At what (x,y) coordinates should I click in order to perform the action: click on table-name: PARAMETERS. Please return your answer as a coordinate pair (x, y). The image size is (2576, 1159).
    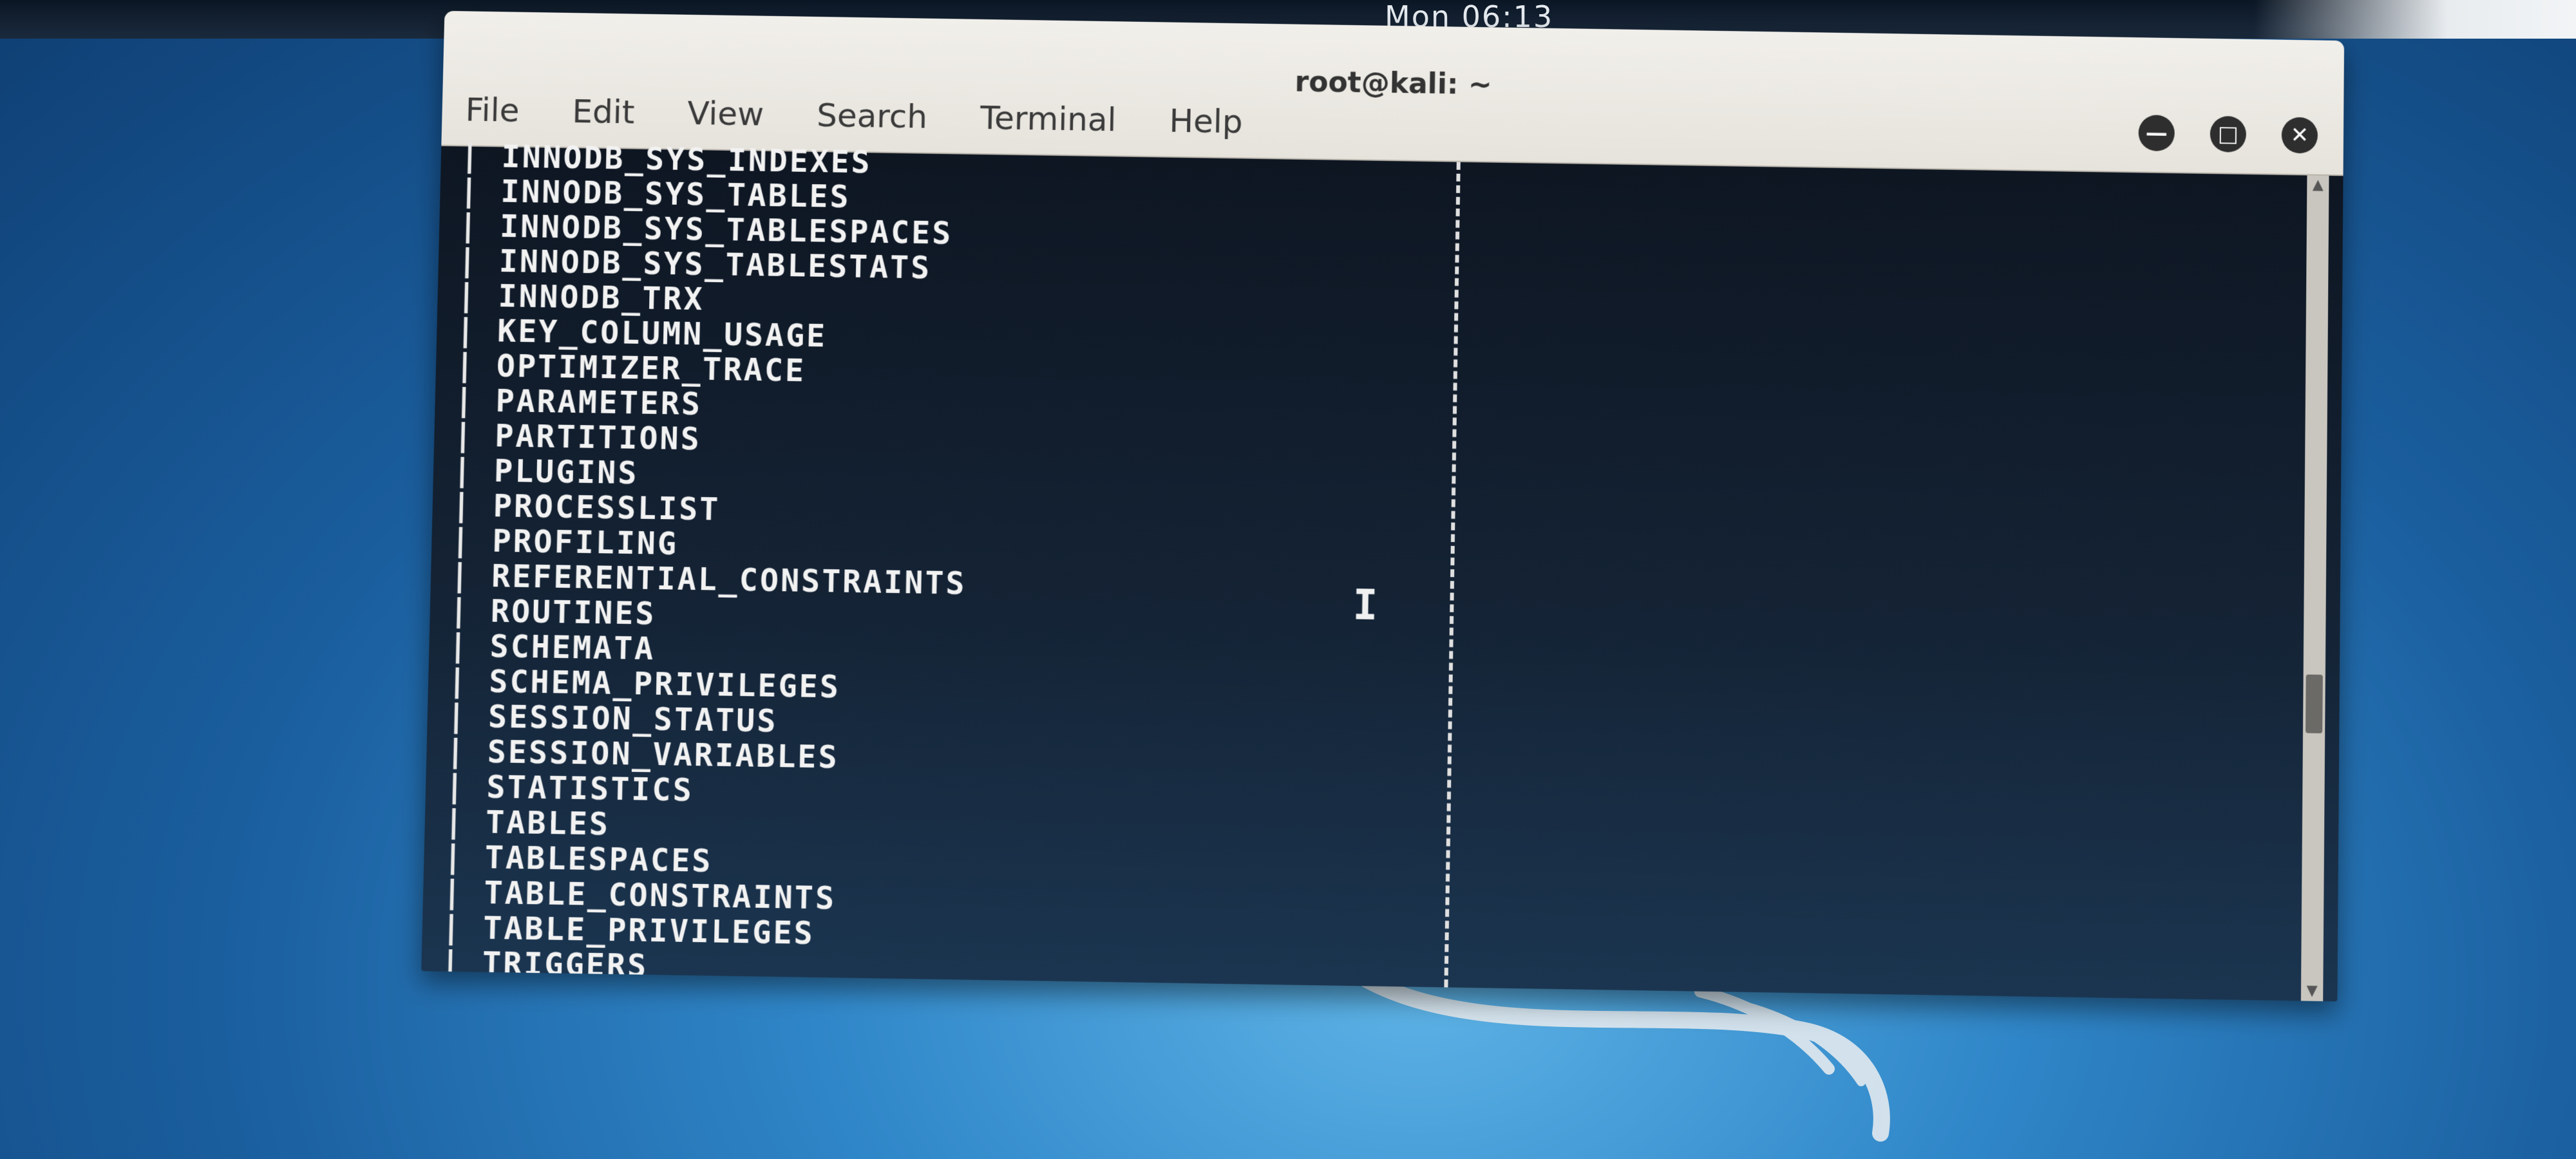
    Looking at the image, I should click on (598, 402).